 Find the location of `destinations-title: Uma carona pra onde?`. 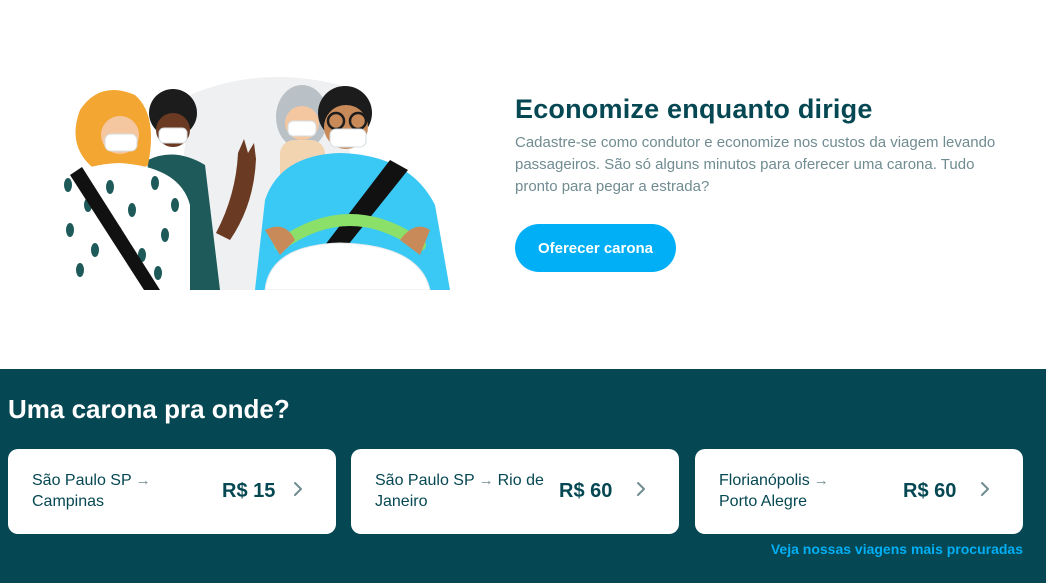

destinations-title: Uma carona pra onde? is located at coordinates (149, 409).